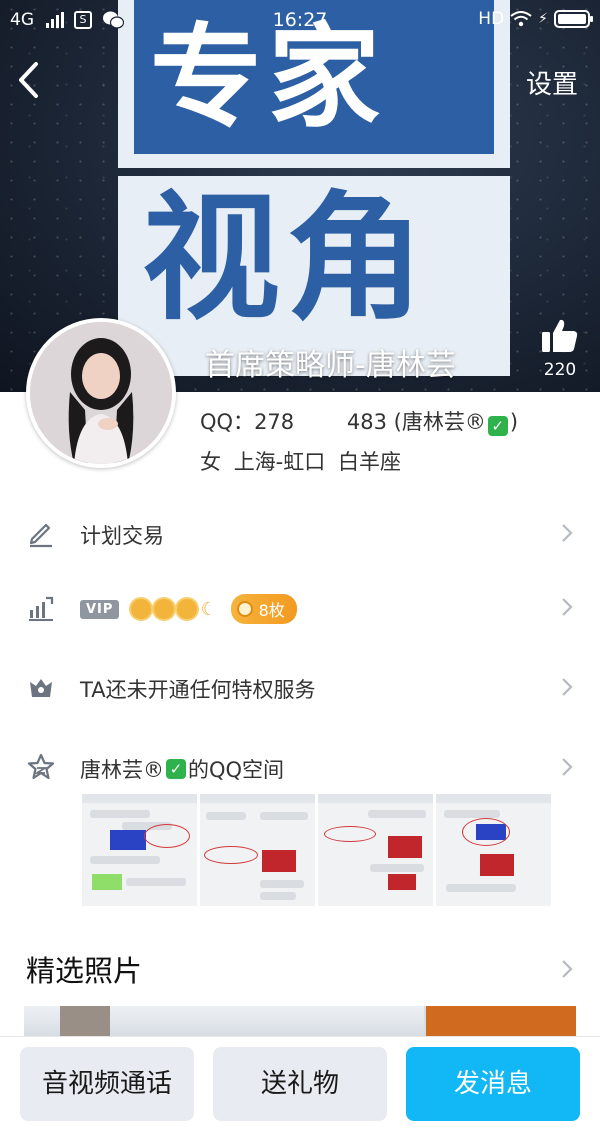  I want to click on avatar, so click(101, 393).